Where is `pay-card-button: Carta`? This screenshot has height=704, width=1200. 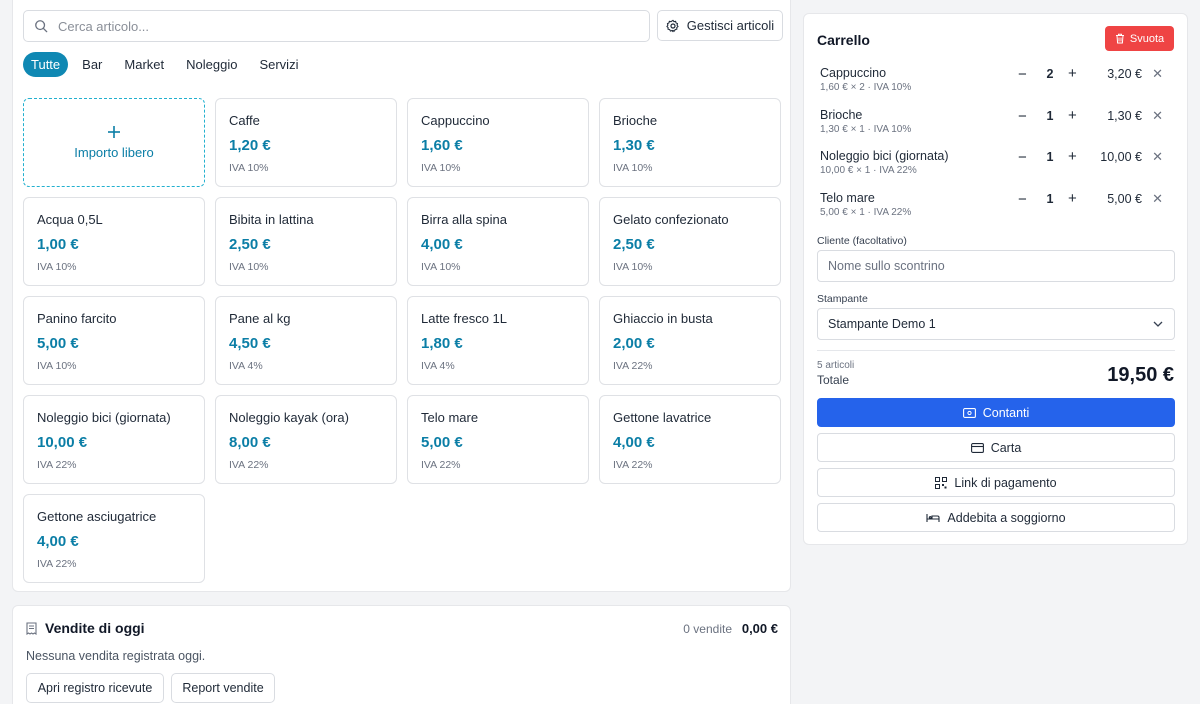
pay-card-button: Carta is located at coordinates (996, 447).